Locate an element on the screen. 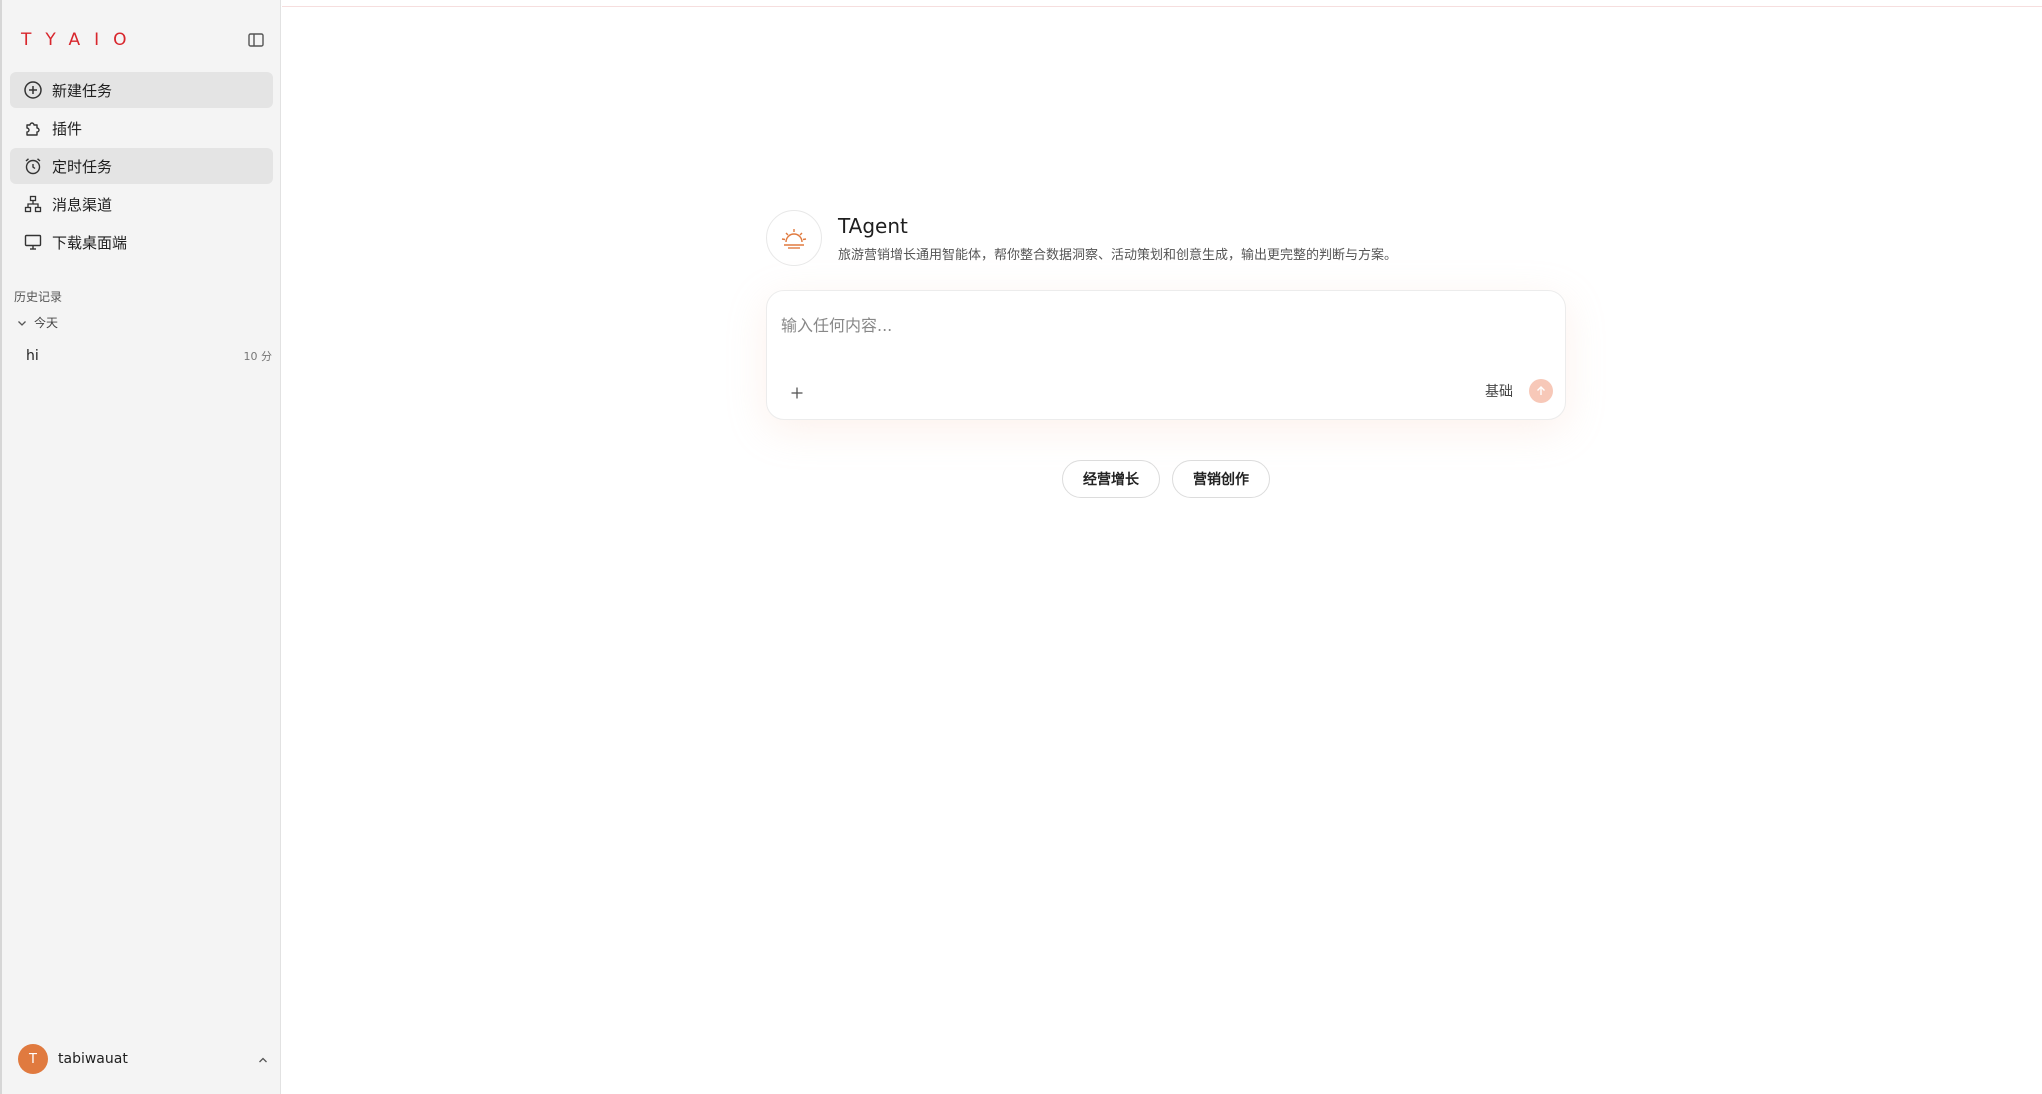  chevron-up-icon is located at coordinates (263, 1059).